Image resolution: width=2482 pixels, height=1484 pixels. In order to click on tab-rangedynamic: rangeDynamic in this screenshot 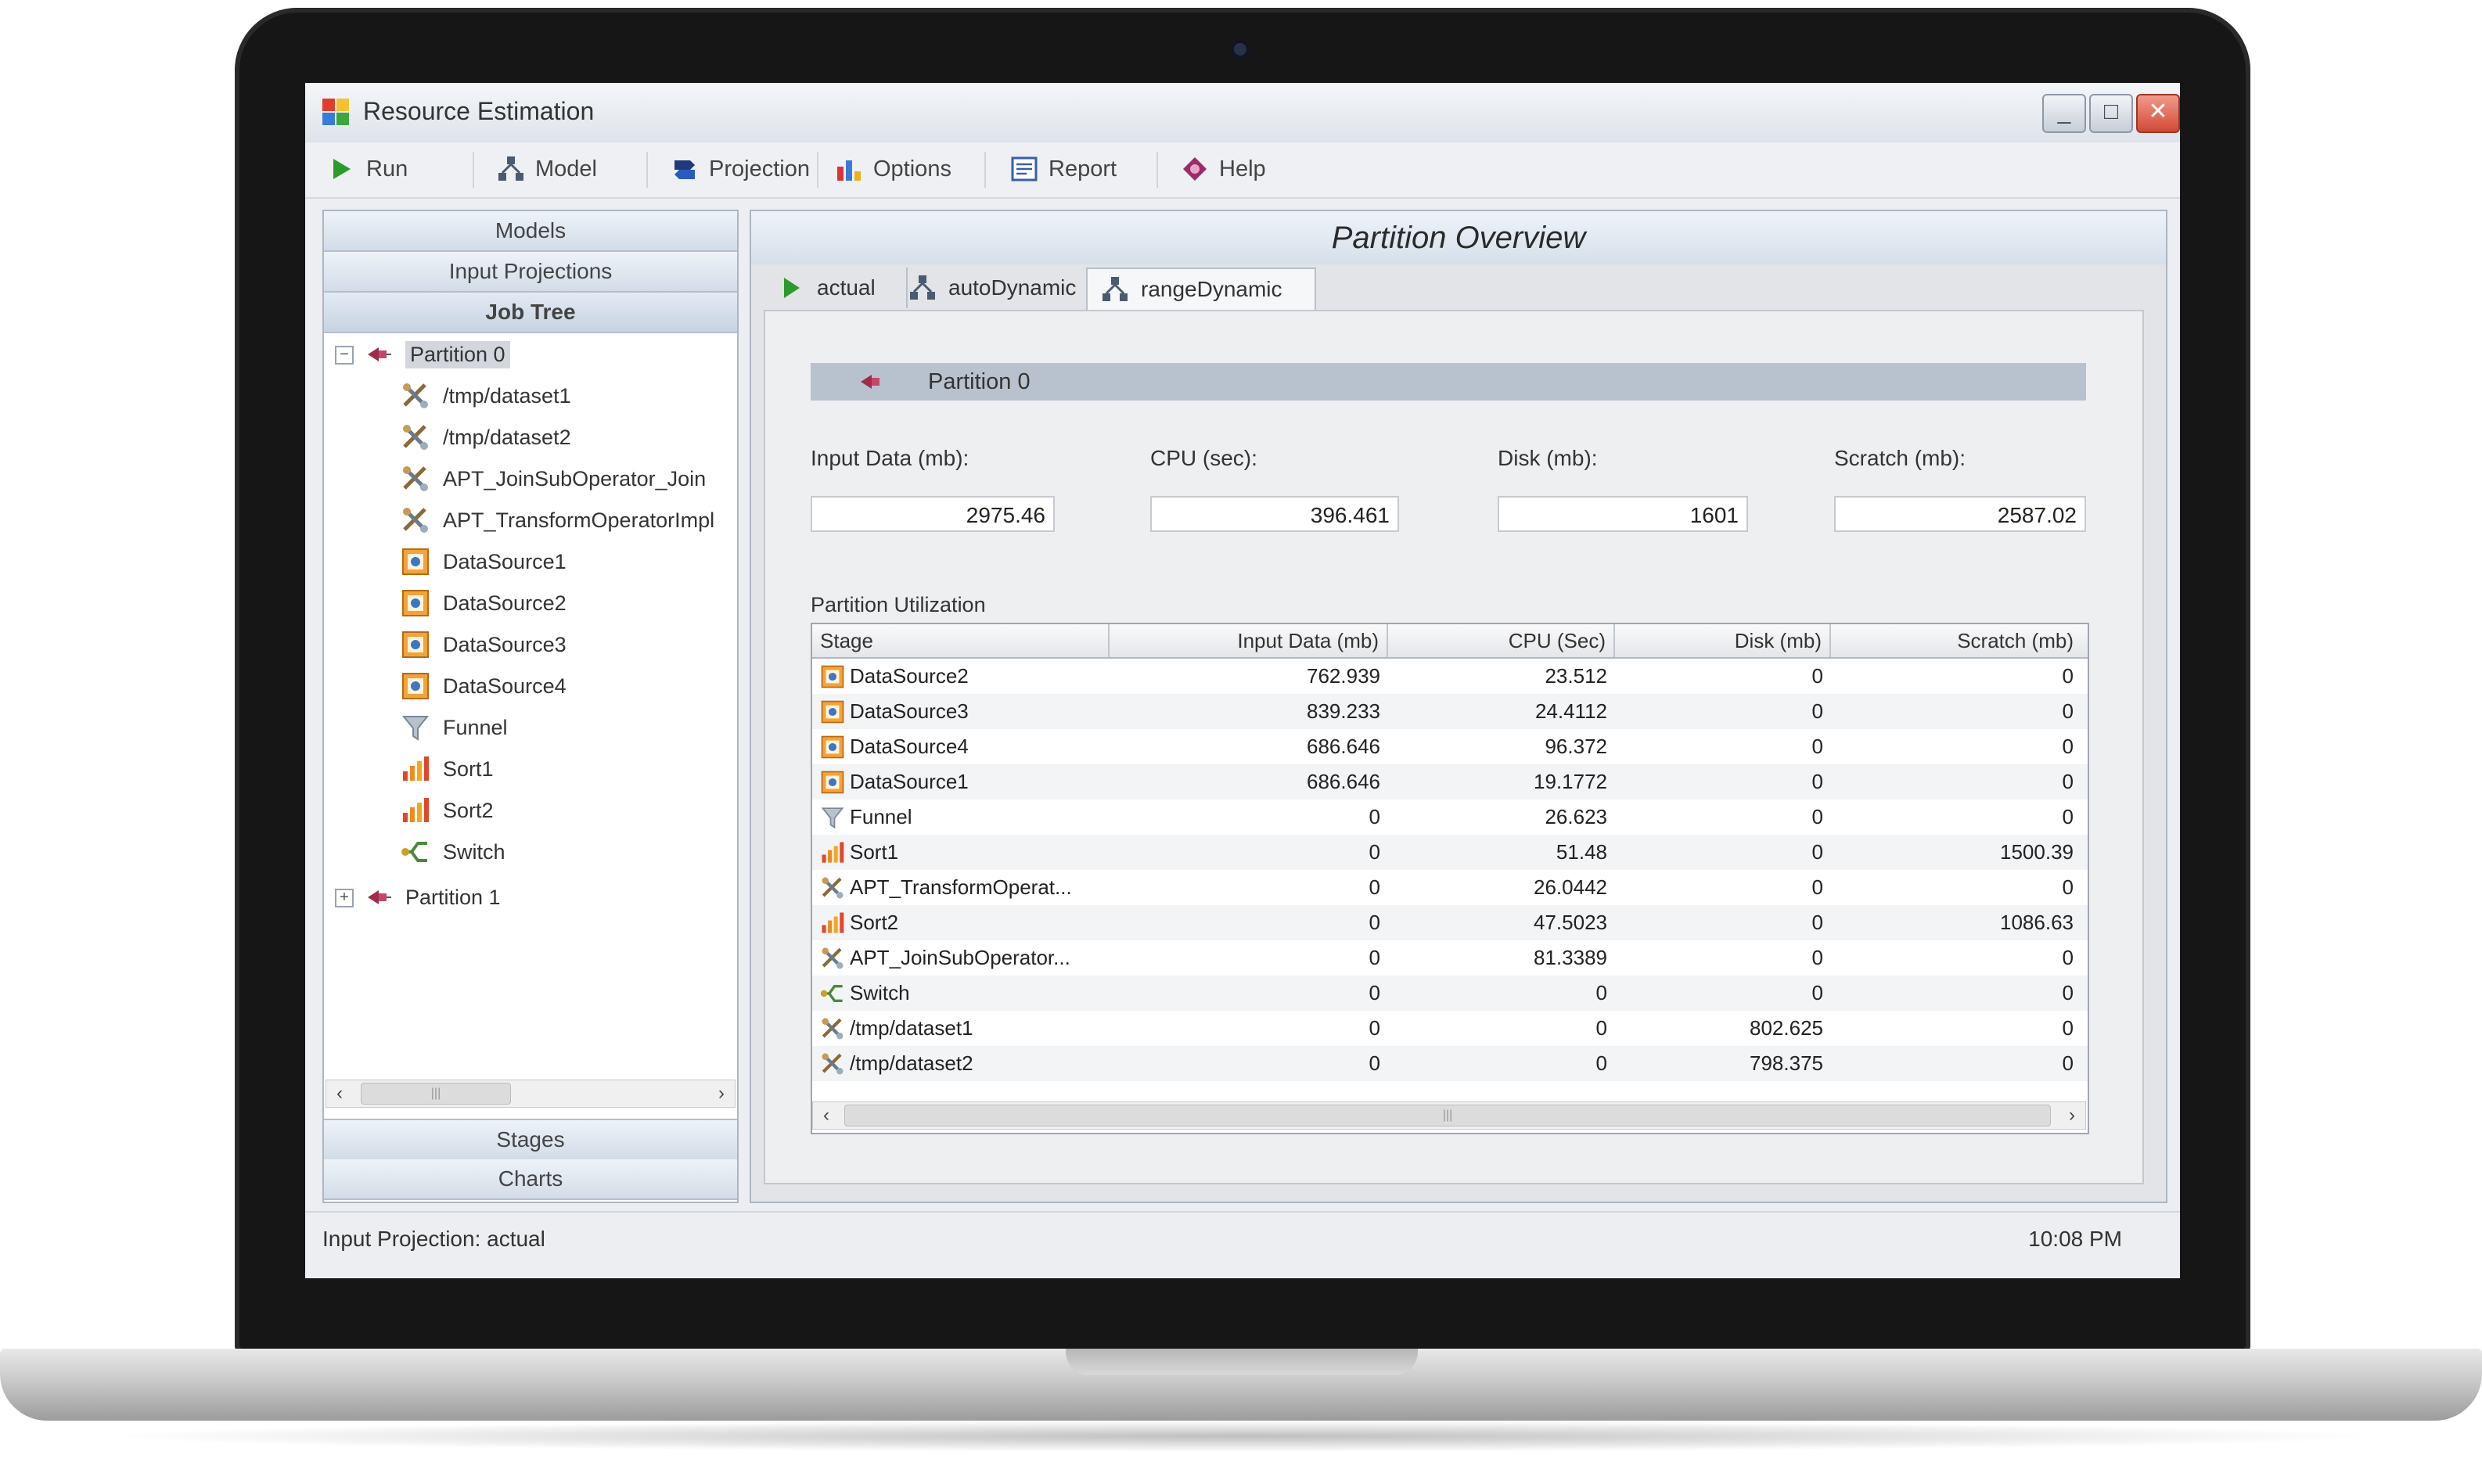, I will do `click(1201, 289)`.